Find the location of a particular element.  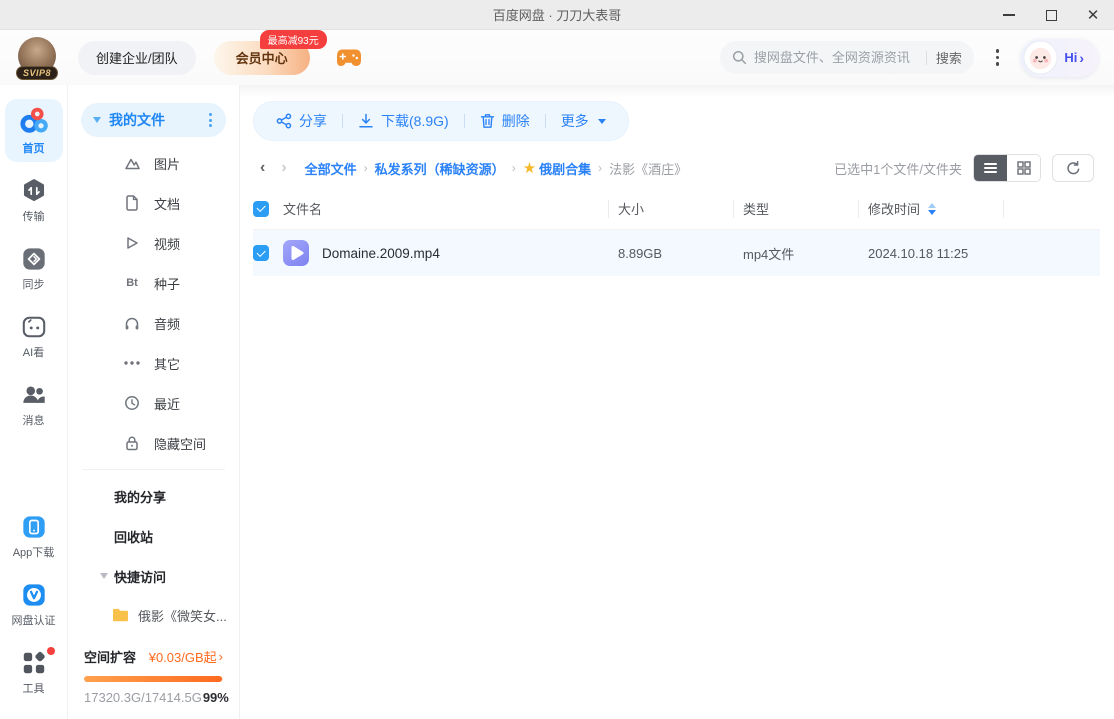

storage-usage: 17320.3G/17414.5G is located at coordinates (143, 697).